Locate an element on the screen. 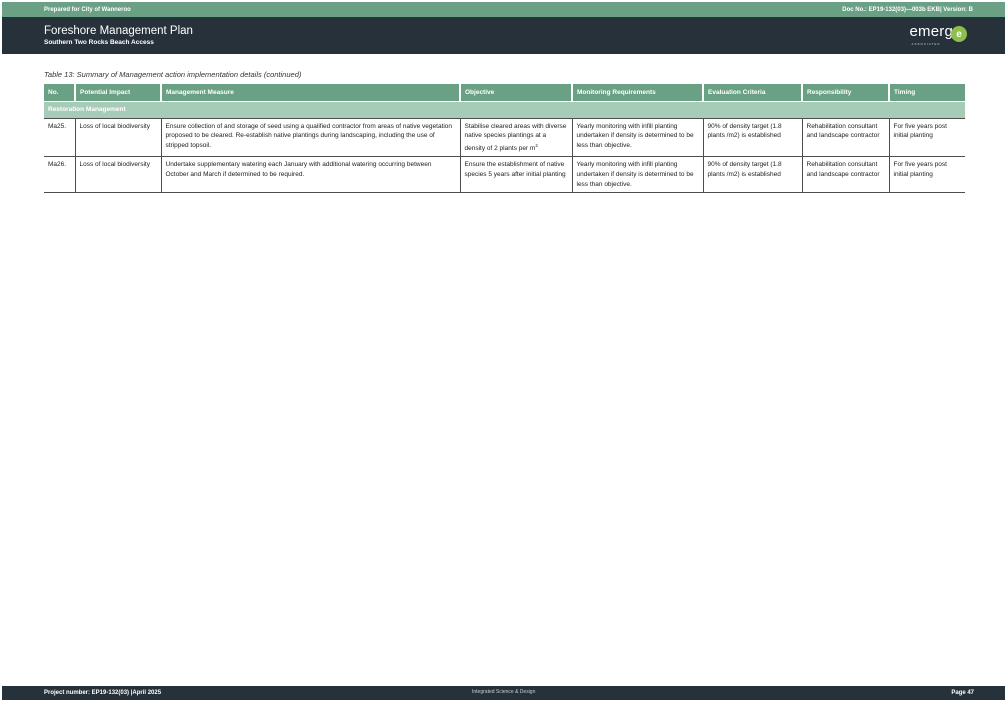 The image size is (1007, 702). document-title: Foreshore Management Plan is located at coordinates (118, 31).